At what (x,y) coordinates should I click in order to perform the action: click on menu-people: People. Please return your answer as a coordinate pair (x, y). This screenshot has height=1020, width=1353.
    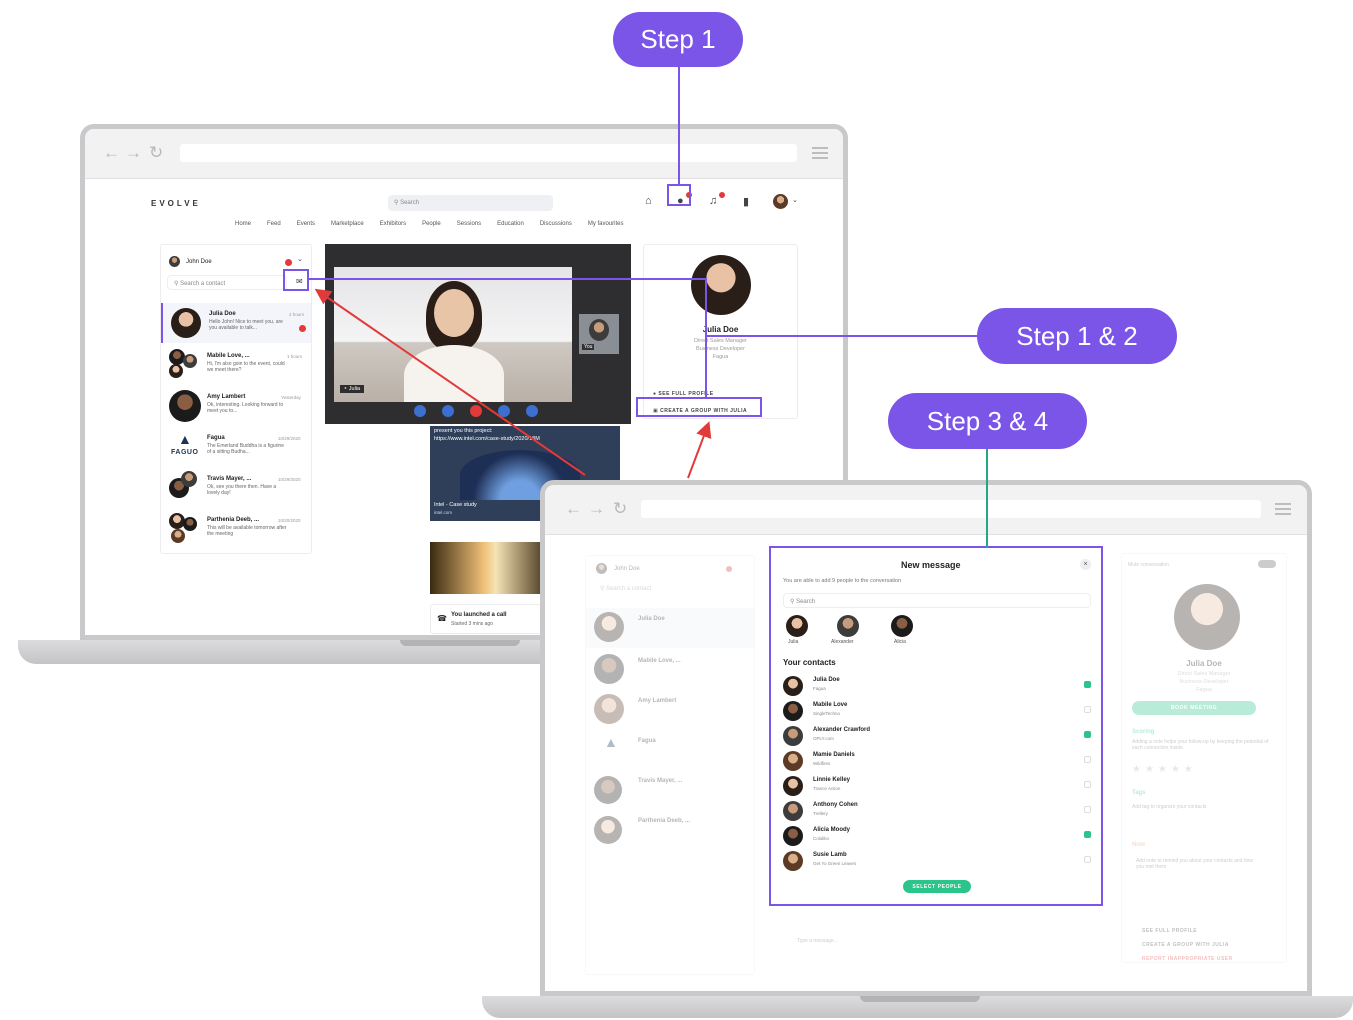
    Looking at the image, I should click on (431, 224).